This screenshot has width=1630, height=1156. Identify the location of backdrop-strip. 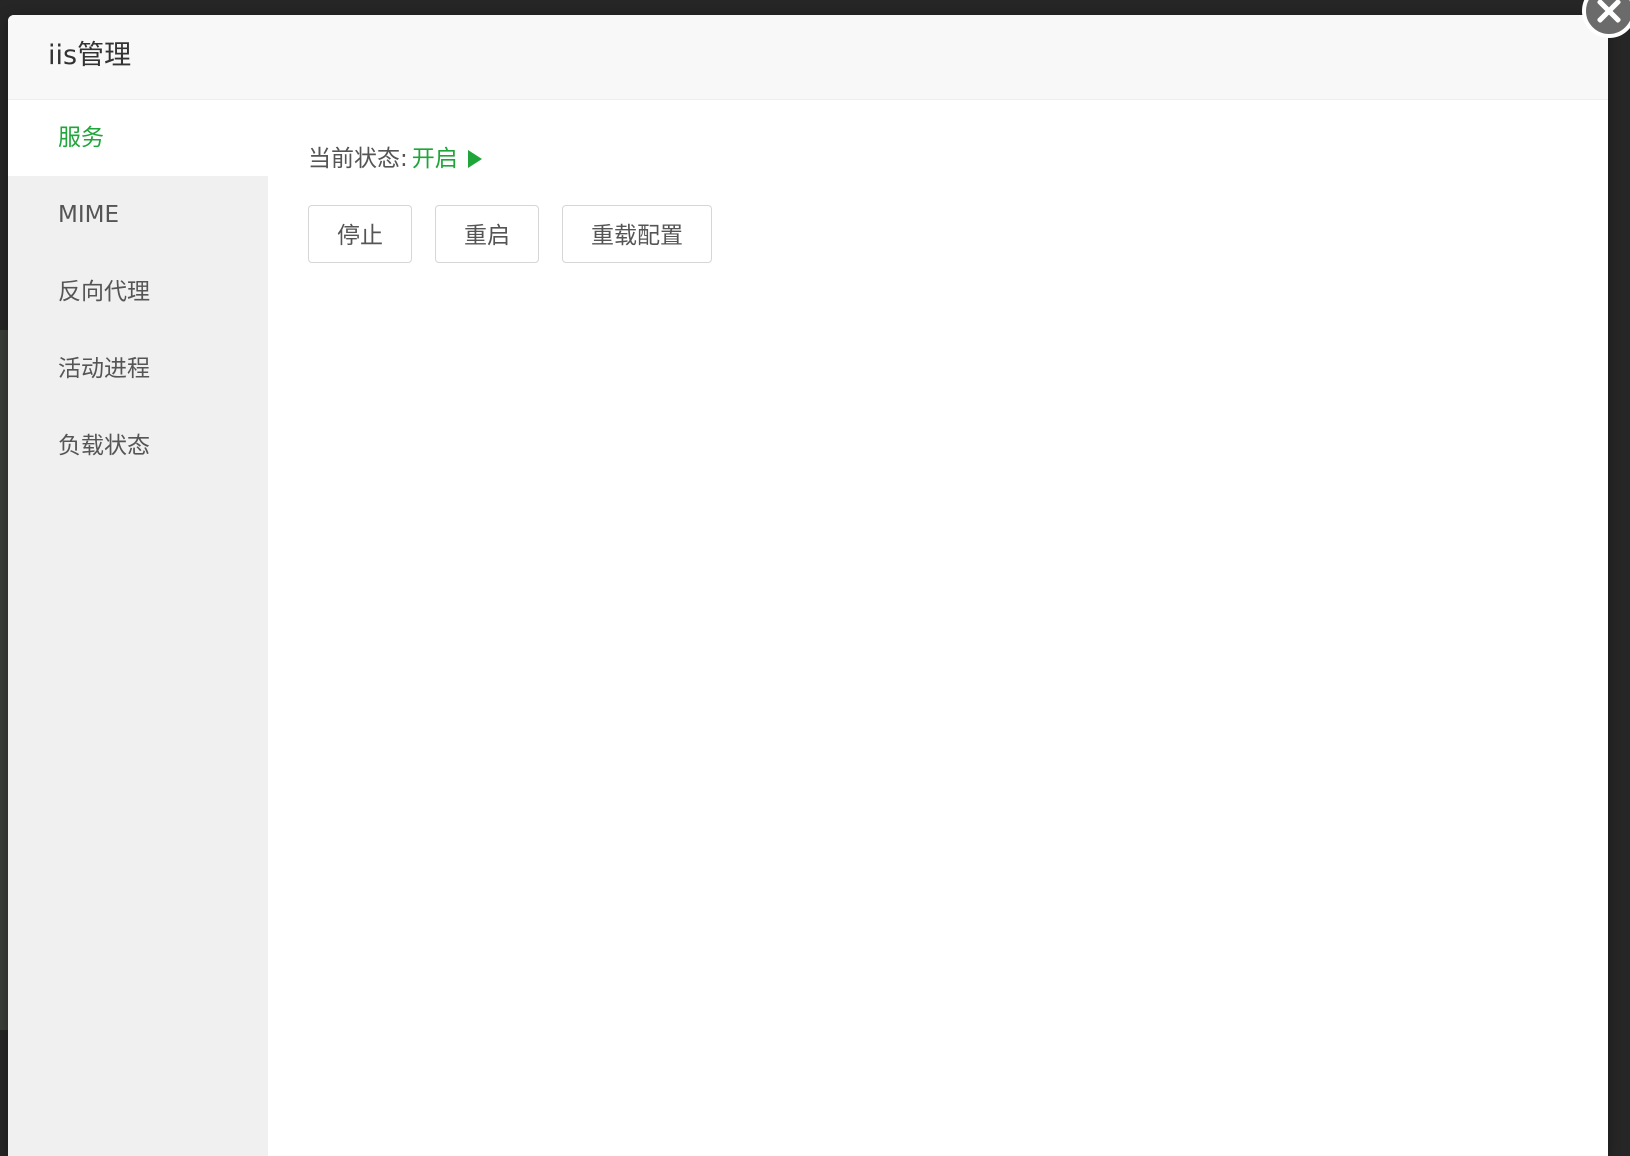
(4, 680).